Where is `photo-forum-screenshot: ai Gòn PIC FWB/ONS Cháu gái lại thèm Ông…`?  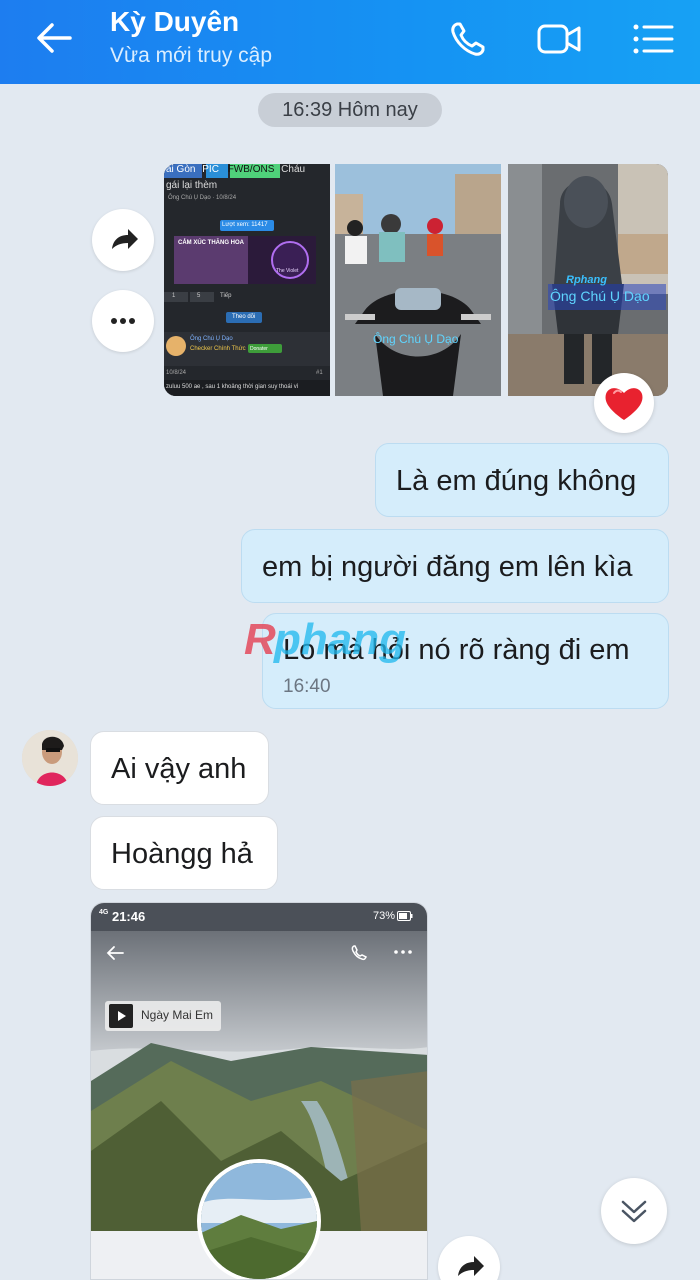 photo-forum-screenshot: ai Gòn PIC FWB/ONS Cháu gái lại thèm Ông… is located at coordinates (247, 280).